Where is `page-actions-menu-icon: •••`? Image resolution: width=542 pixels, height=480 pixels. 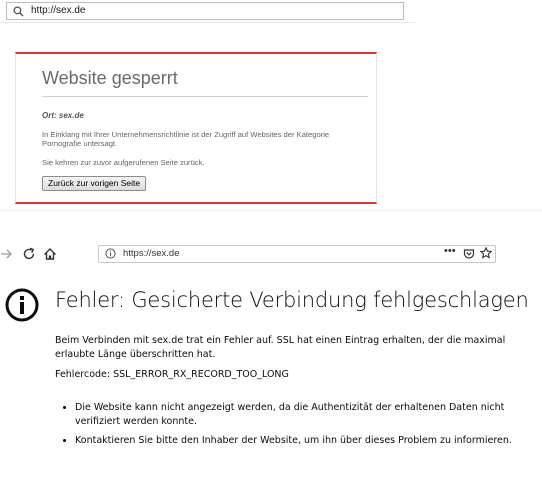
page-actions-menu-icon: ••• is located at coordinates (450, 251).